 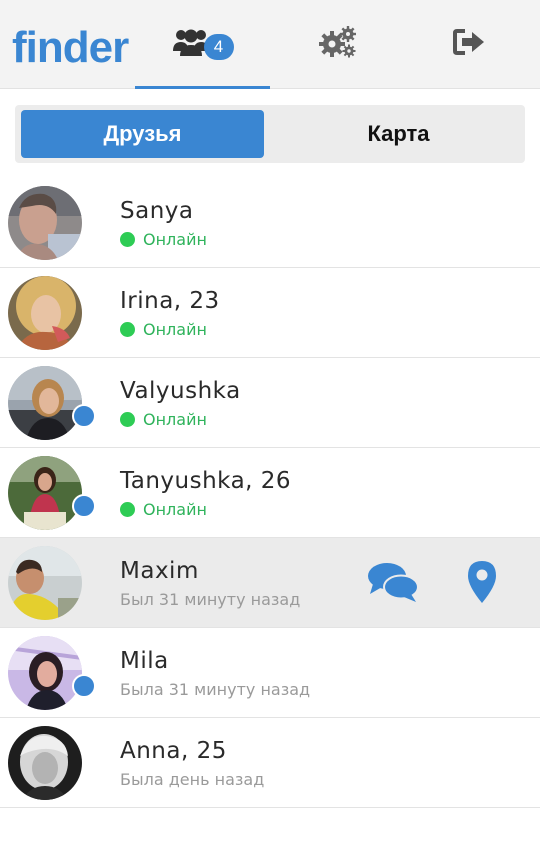 I want to click on friend-name: Tanyushka, 26, so click(x=206, y=481).